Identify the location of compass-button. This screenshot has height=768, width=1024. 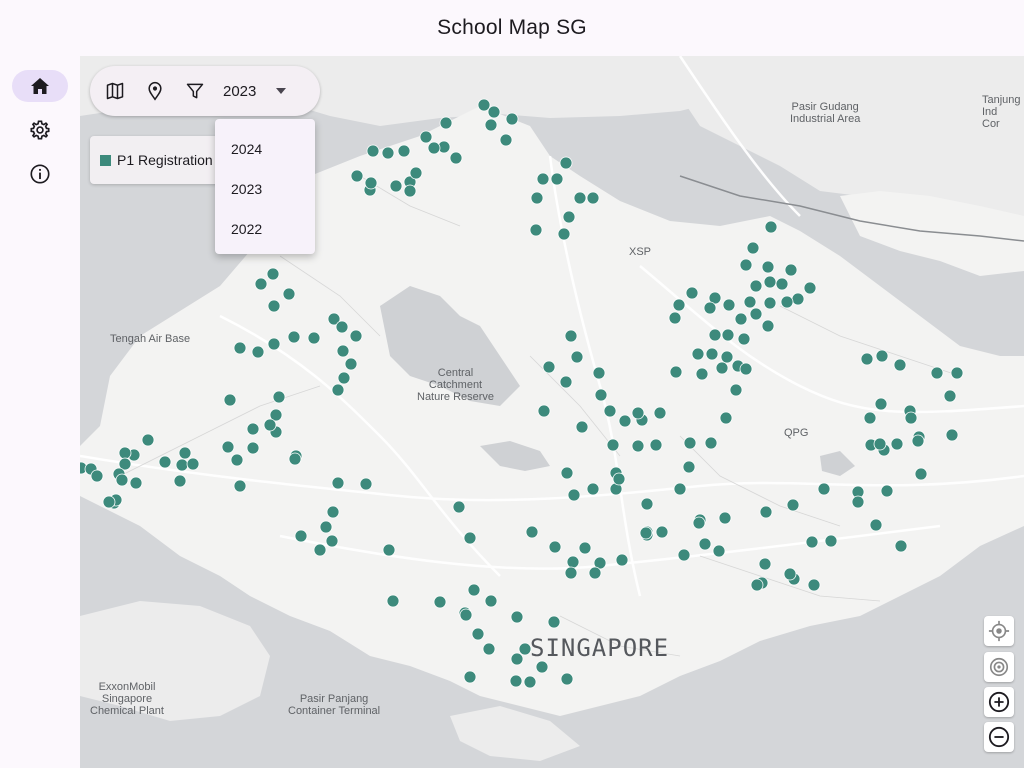
(999, 667).